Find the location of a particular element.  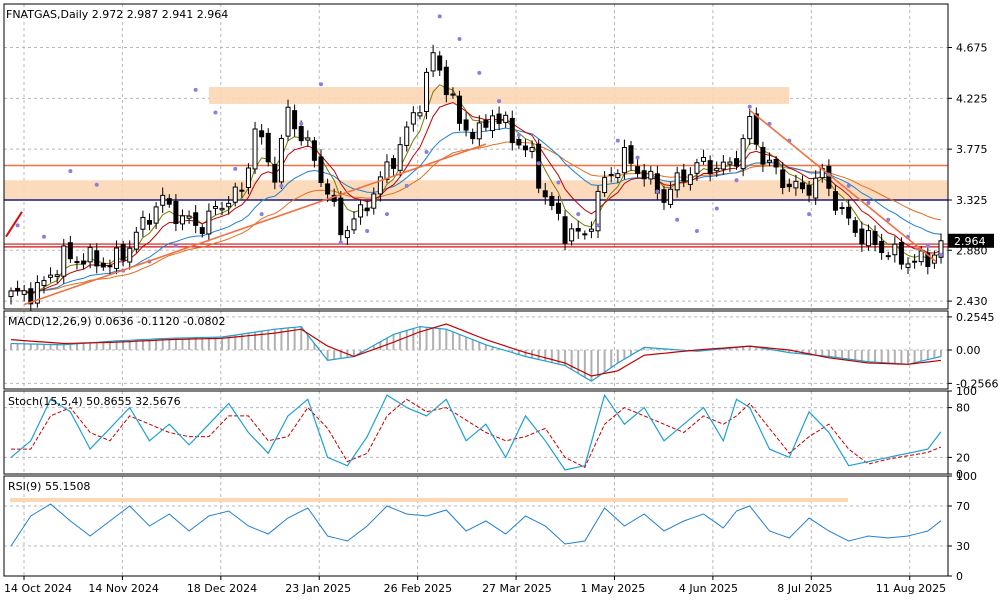

price-y-tick-label: 2.430 is located at coordinates (972, 301).